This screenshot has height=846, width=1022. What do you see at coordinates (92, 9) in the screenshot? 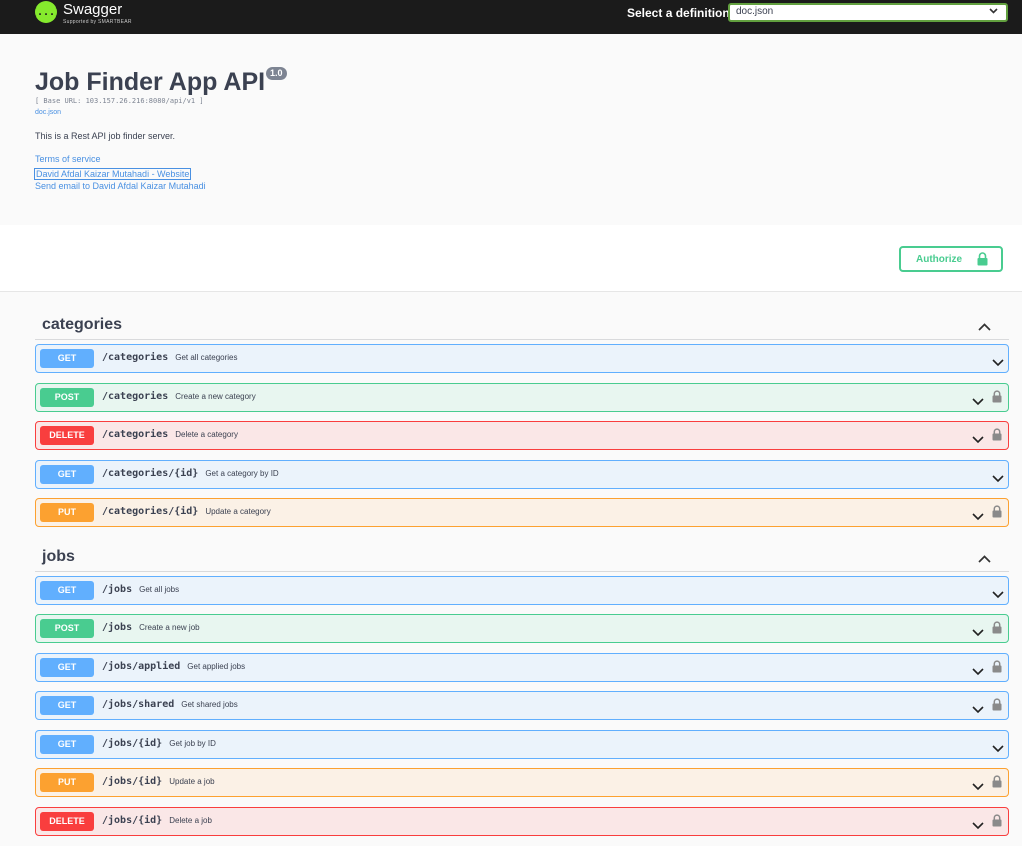
I see `logo-title: Swagger` at bounding box center [92, 9].